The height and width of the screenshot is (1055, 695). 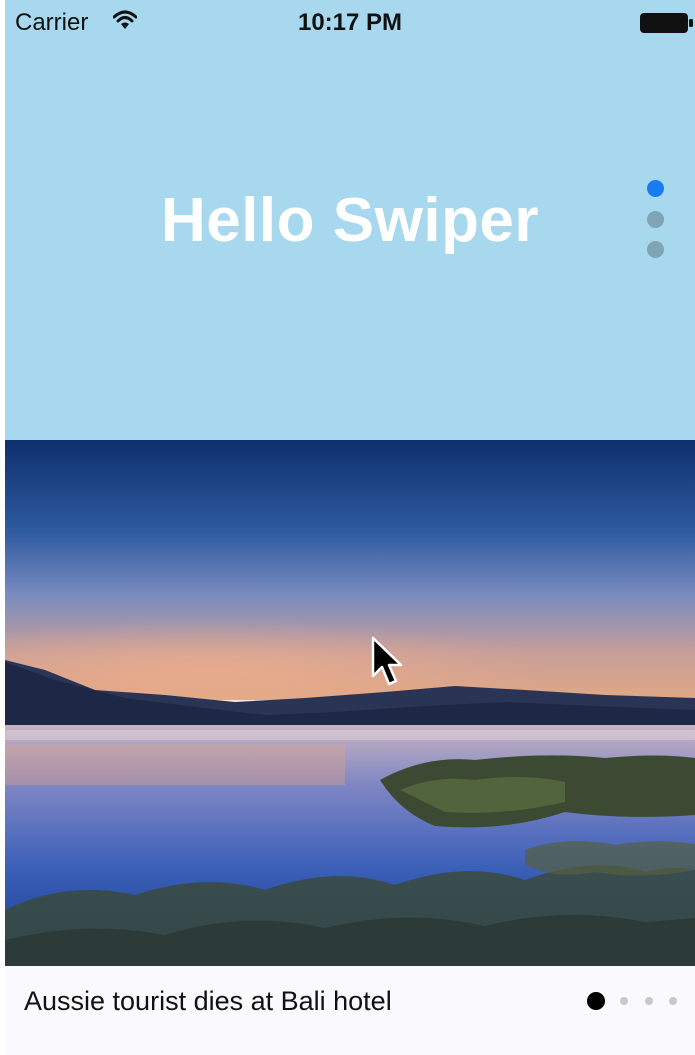 I want to click on status-bar: Carrier 10:17 PM, so click(x=350, y=22).